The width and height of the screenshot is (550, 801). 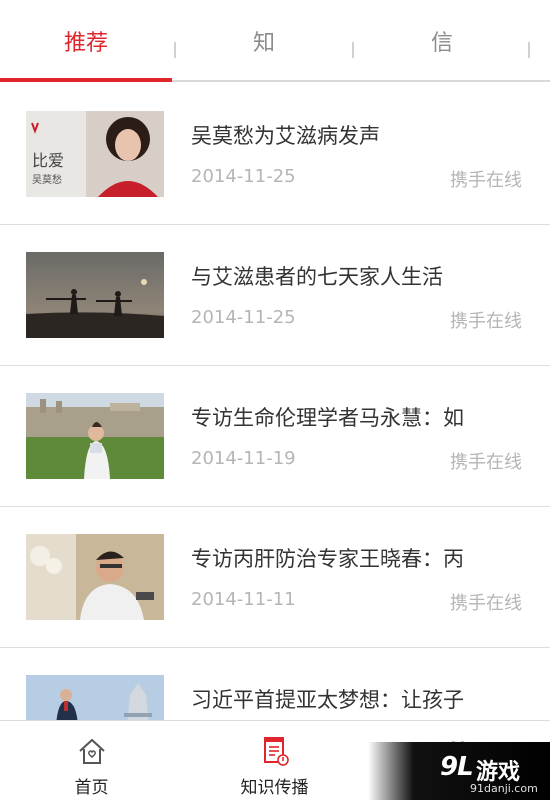 I want to click on article-date: 2014-11-11, so click(x=243, y=599).